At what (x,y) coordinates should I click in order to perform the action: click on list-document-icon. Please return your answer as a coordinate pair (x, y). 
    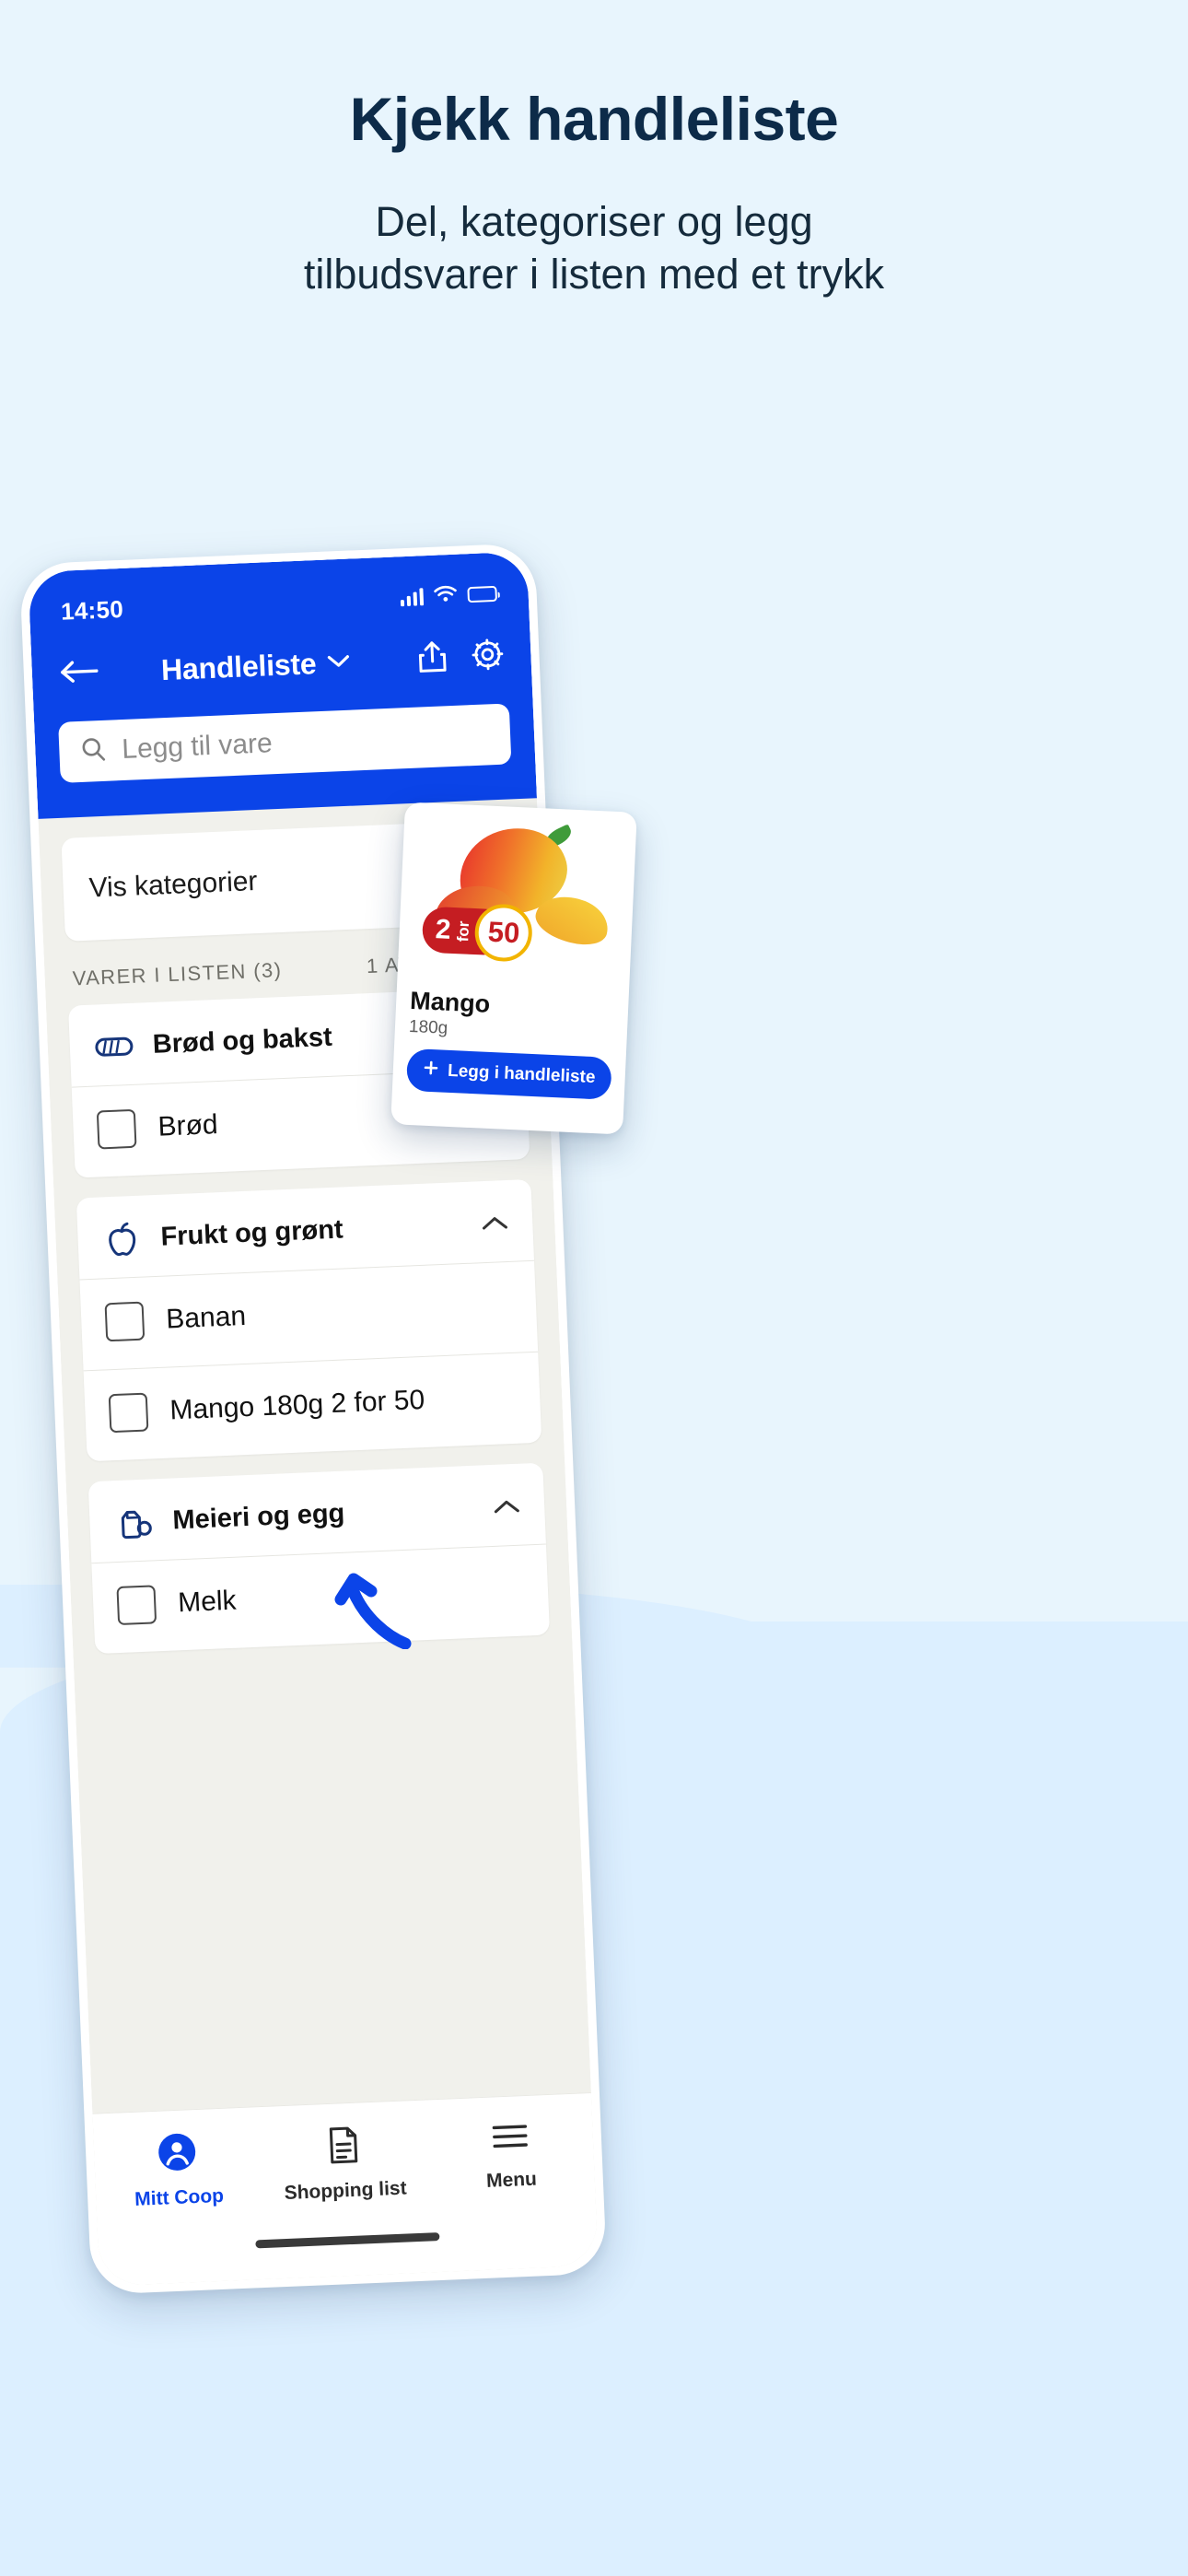
    Looking at the image, I should click on (343, 2147).